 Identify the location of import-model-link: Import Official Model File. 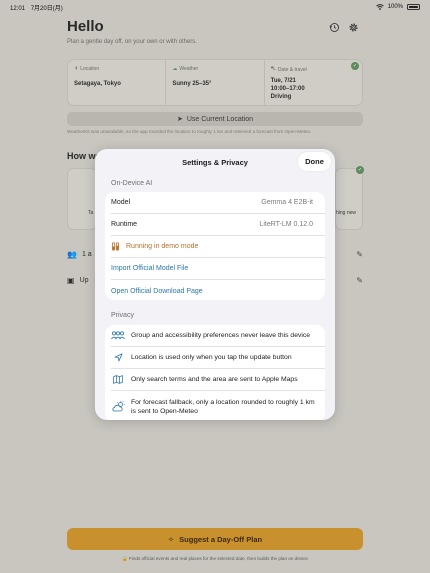
(149, 268).